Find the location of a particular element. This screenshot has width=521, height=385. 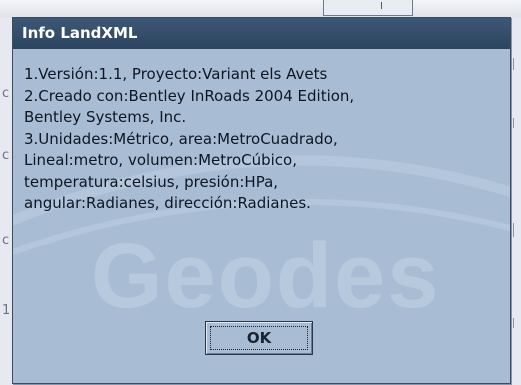

message-line: 3.Unidades:Métrico, area:MetroCuadrado, is located at coordinates (181, 138).